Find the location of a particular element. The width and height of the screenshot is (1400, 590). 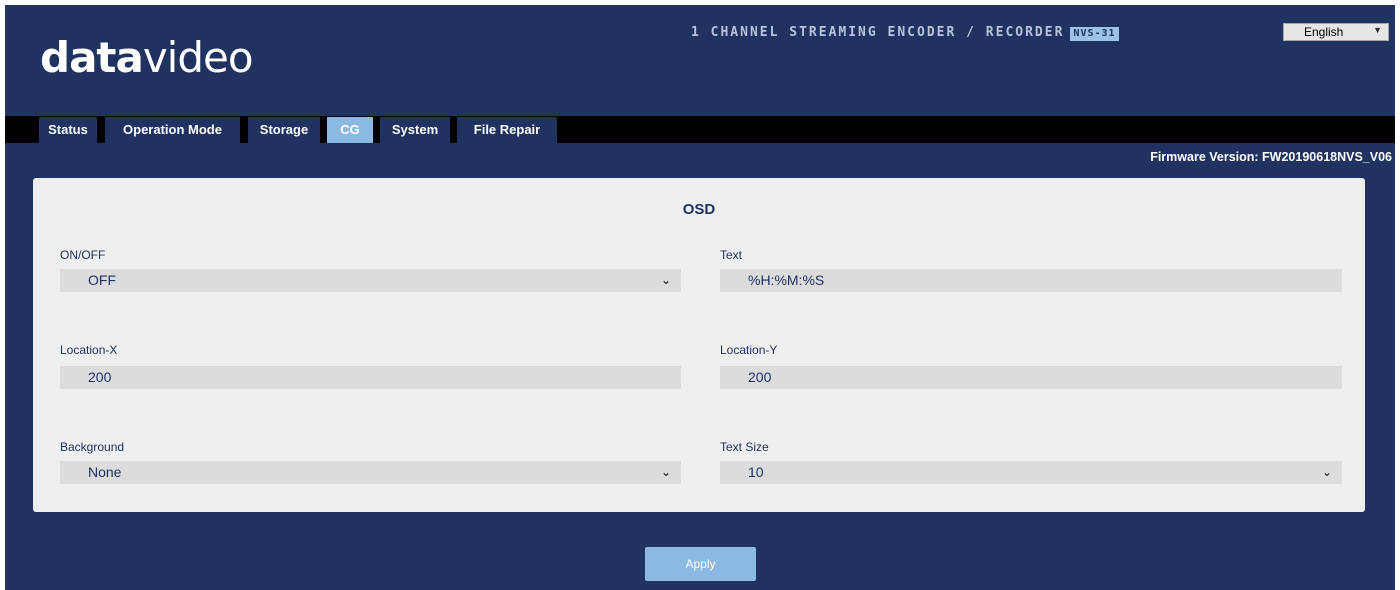

language-value: English is located at coordinates (1324, 32).